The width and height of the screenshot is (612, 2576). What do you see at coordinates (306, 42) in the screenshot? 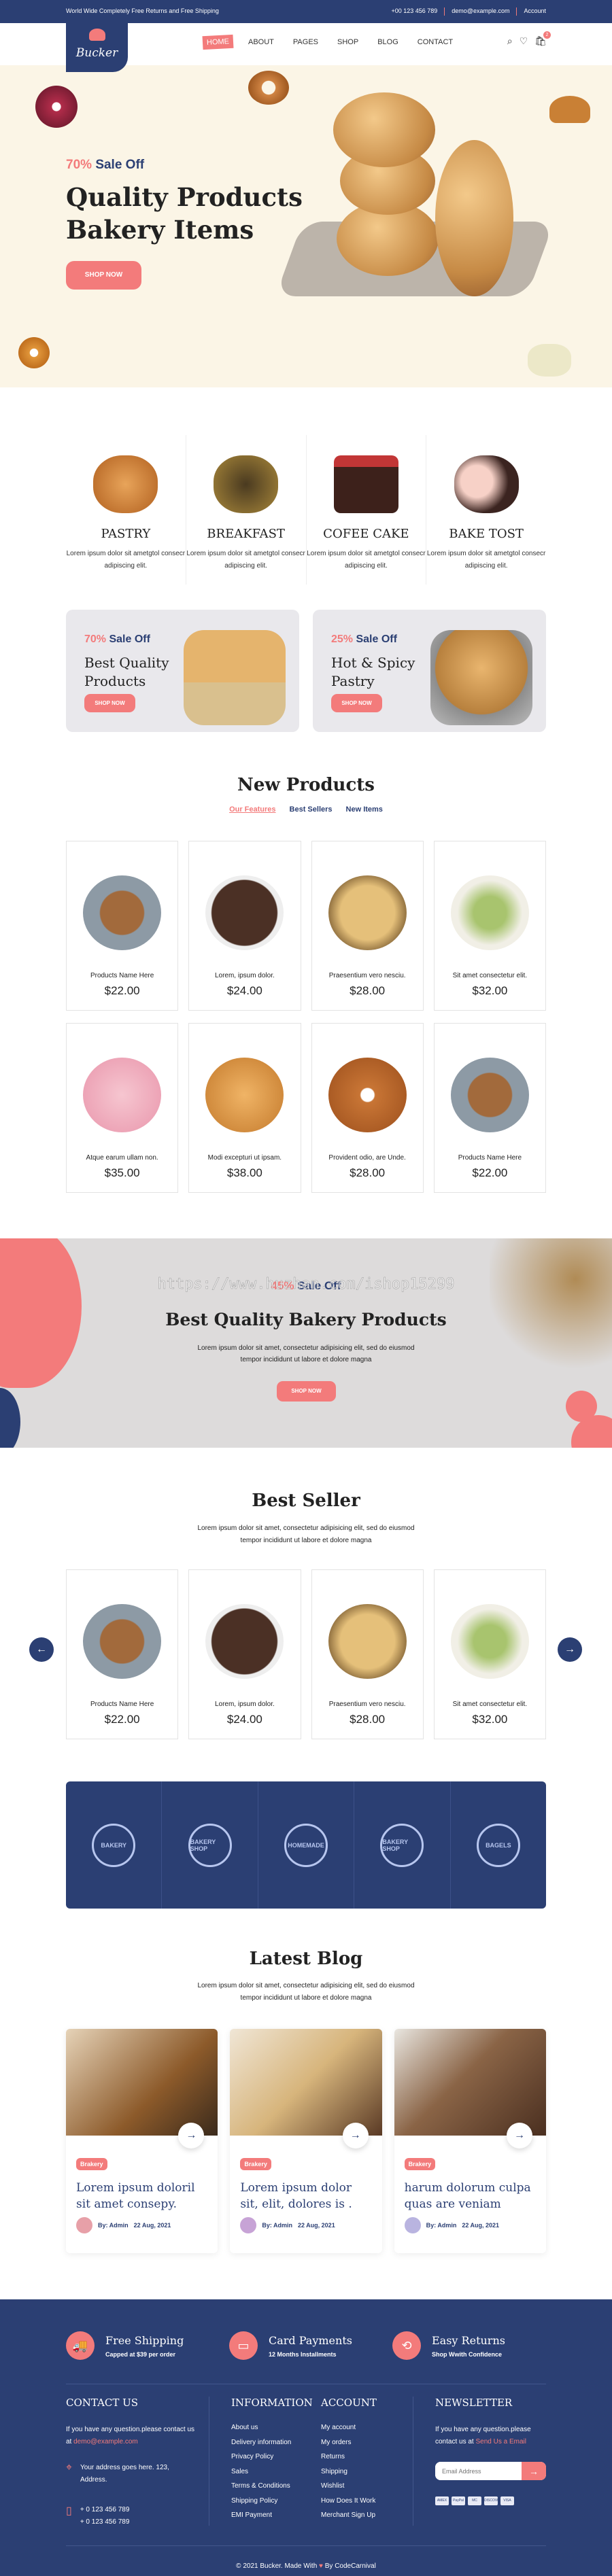
I see `nav-pages: PAGES` at bounding box center [306, 42].